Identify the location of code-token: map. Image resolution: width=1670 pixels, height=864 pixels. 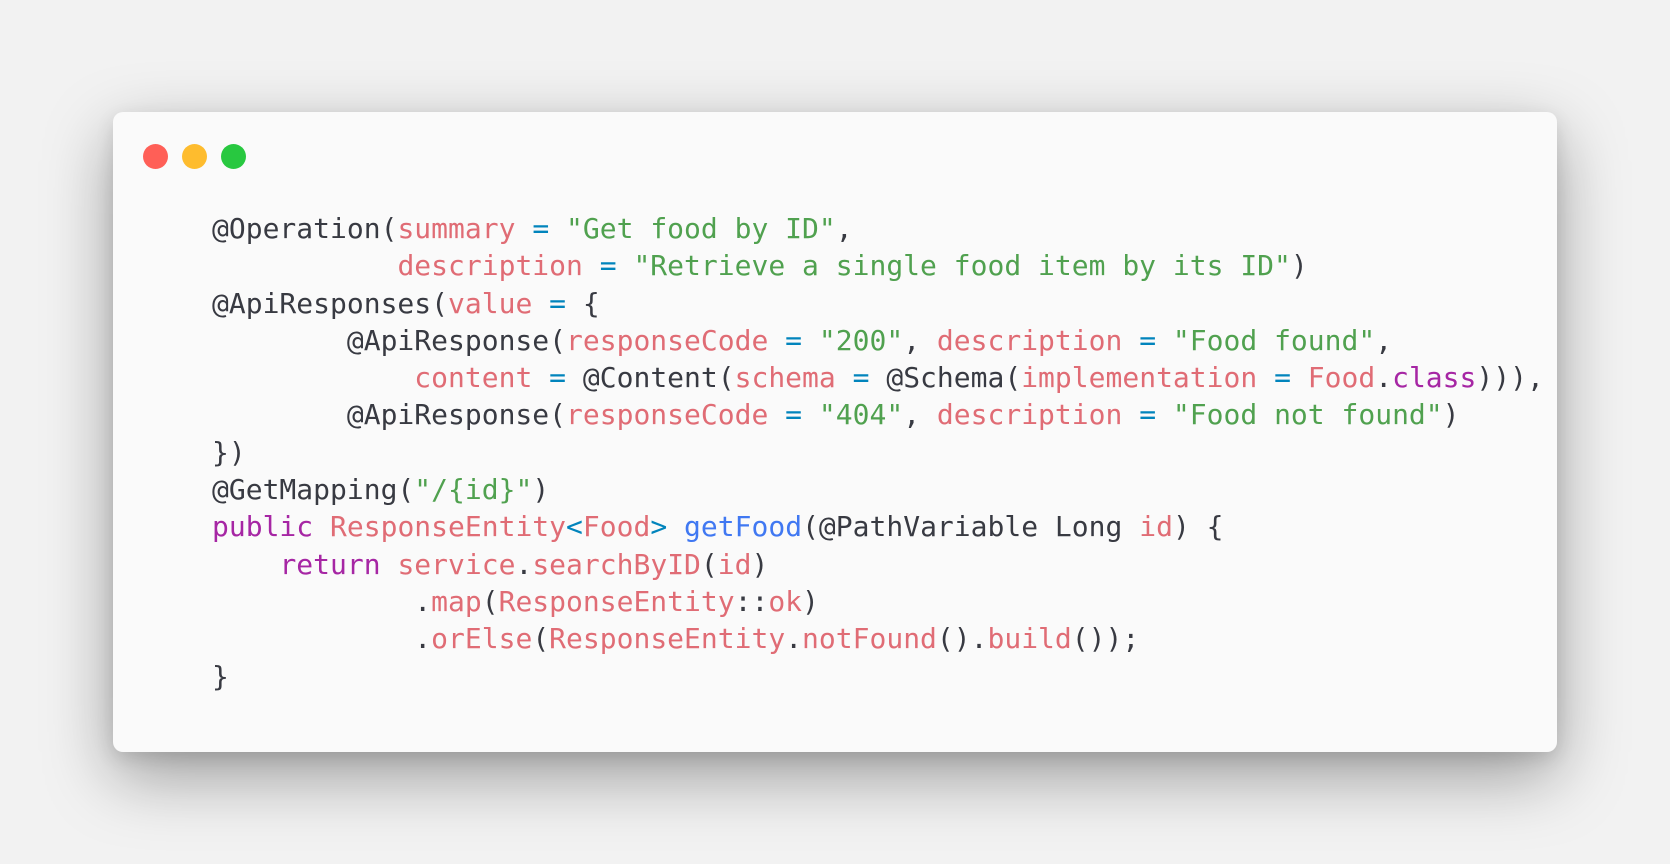
(456, 601).